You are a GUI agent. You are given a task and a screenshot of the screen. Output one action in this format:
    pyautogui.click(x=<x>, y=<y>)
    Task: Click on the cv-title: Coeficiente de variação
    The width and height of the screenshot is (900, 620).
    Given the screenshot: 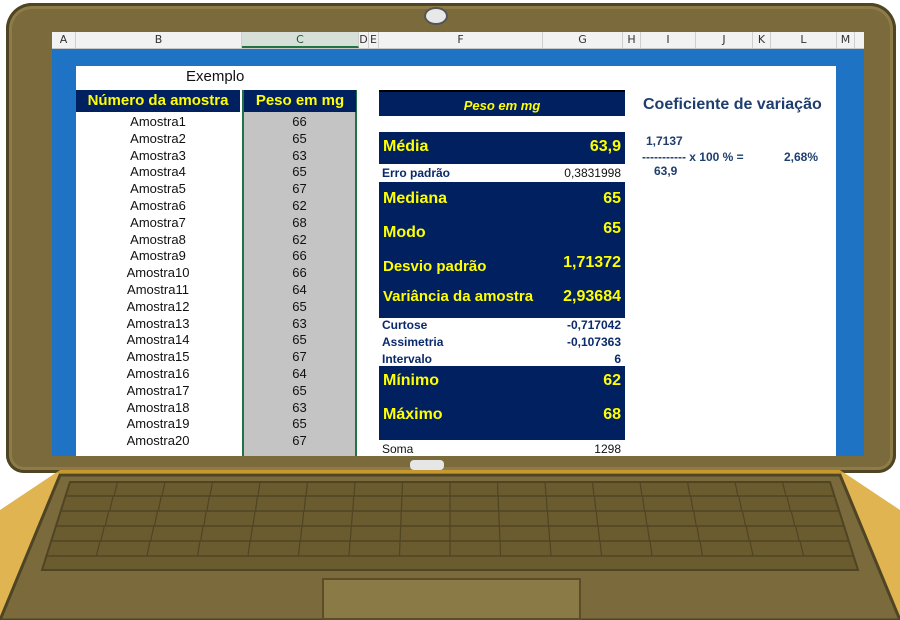 What is the action you would take?
    pyautogui.click(x=732, y=105)
    